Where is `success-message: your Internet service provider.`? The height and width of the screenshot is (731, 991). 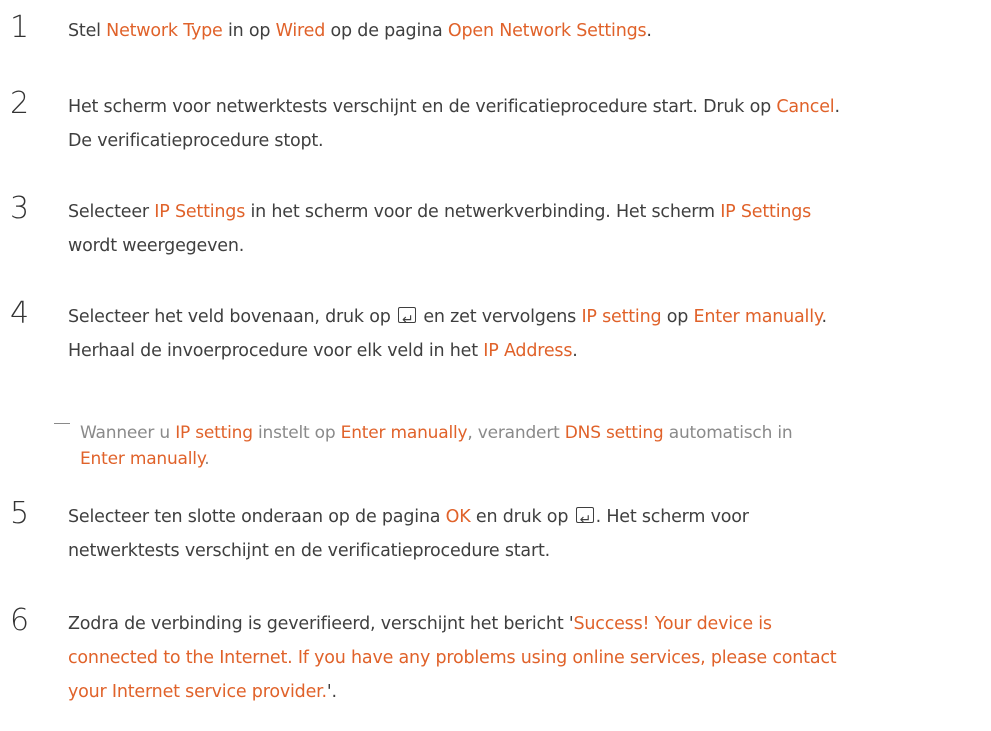 success-message: your Internet service provider. is located at coordinates (197, 692).